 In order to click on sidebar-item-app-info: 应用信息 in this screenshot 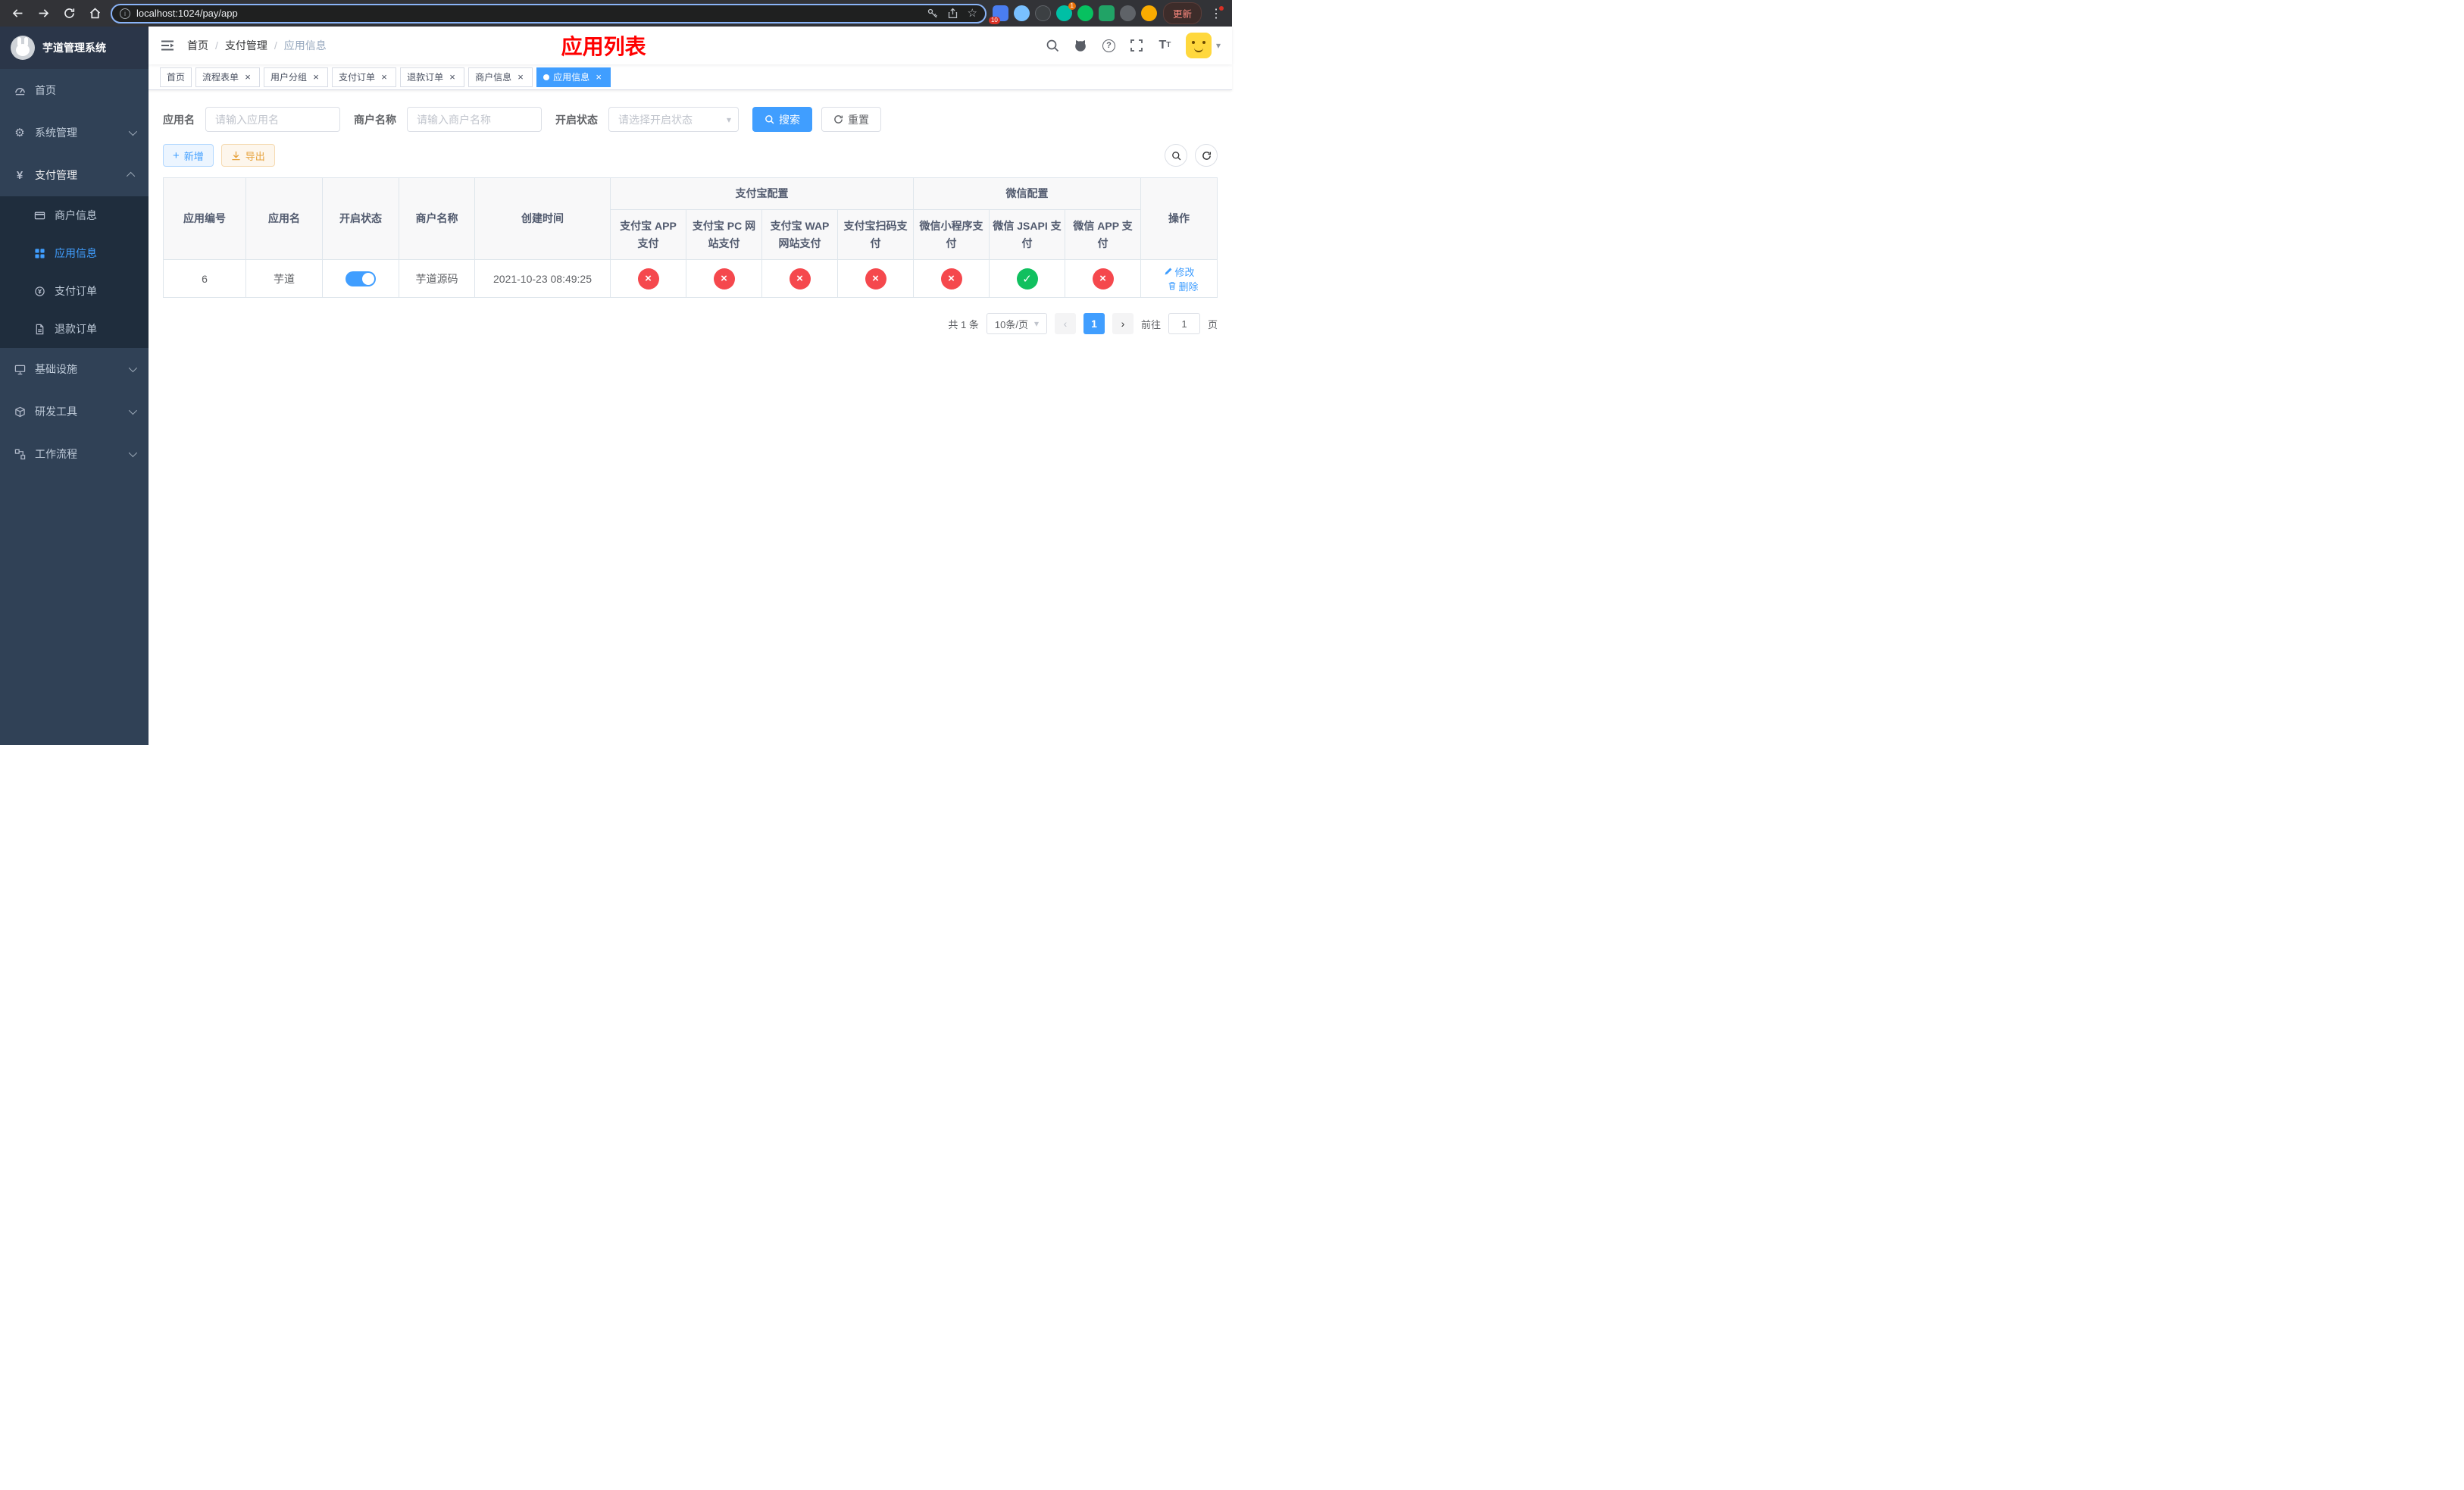, I will do `click(74, 253)`.